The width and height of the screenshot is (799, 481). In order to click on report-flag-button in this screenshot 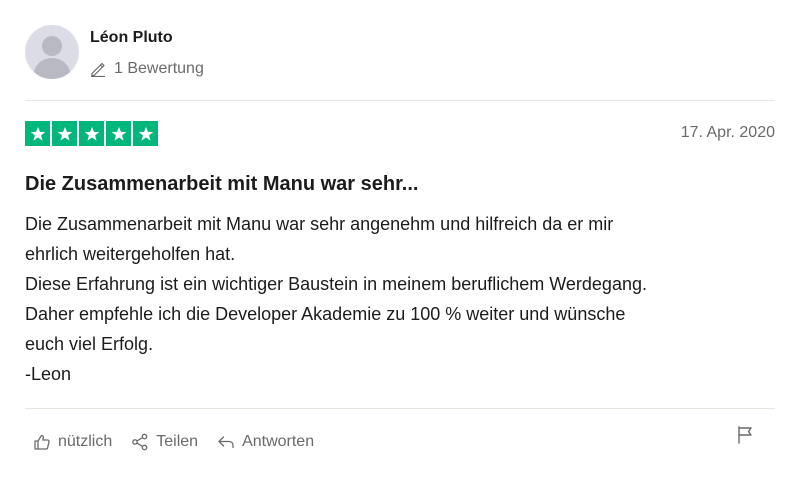, I will do `click(745, 435)`.